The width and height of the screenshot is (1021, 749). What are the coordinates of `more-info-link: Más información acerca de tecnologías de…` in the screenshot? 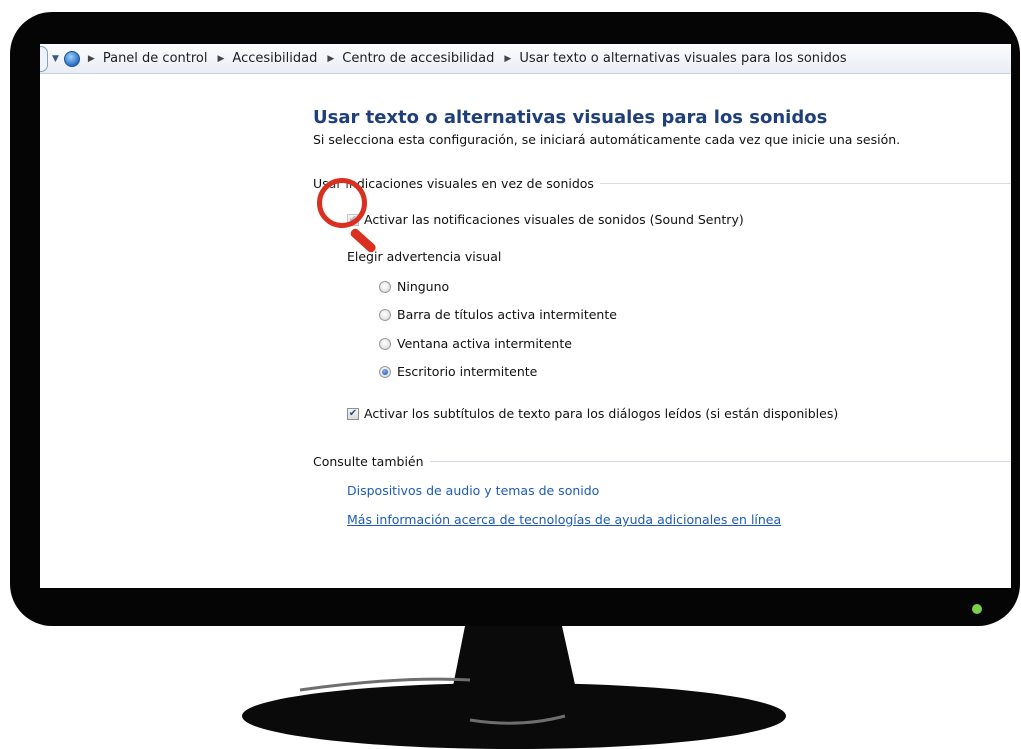 It's located at (564, 519).